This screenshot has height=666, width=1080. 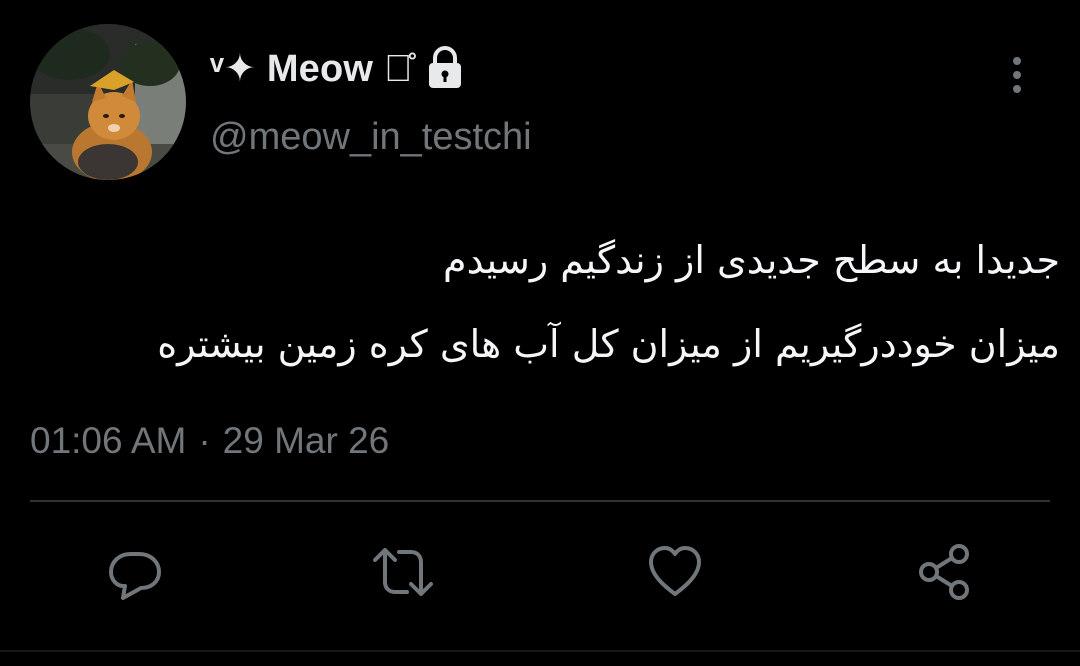 I want to click on like-button, so click(x=675, y=572).